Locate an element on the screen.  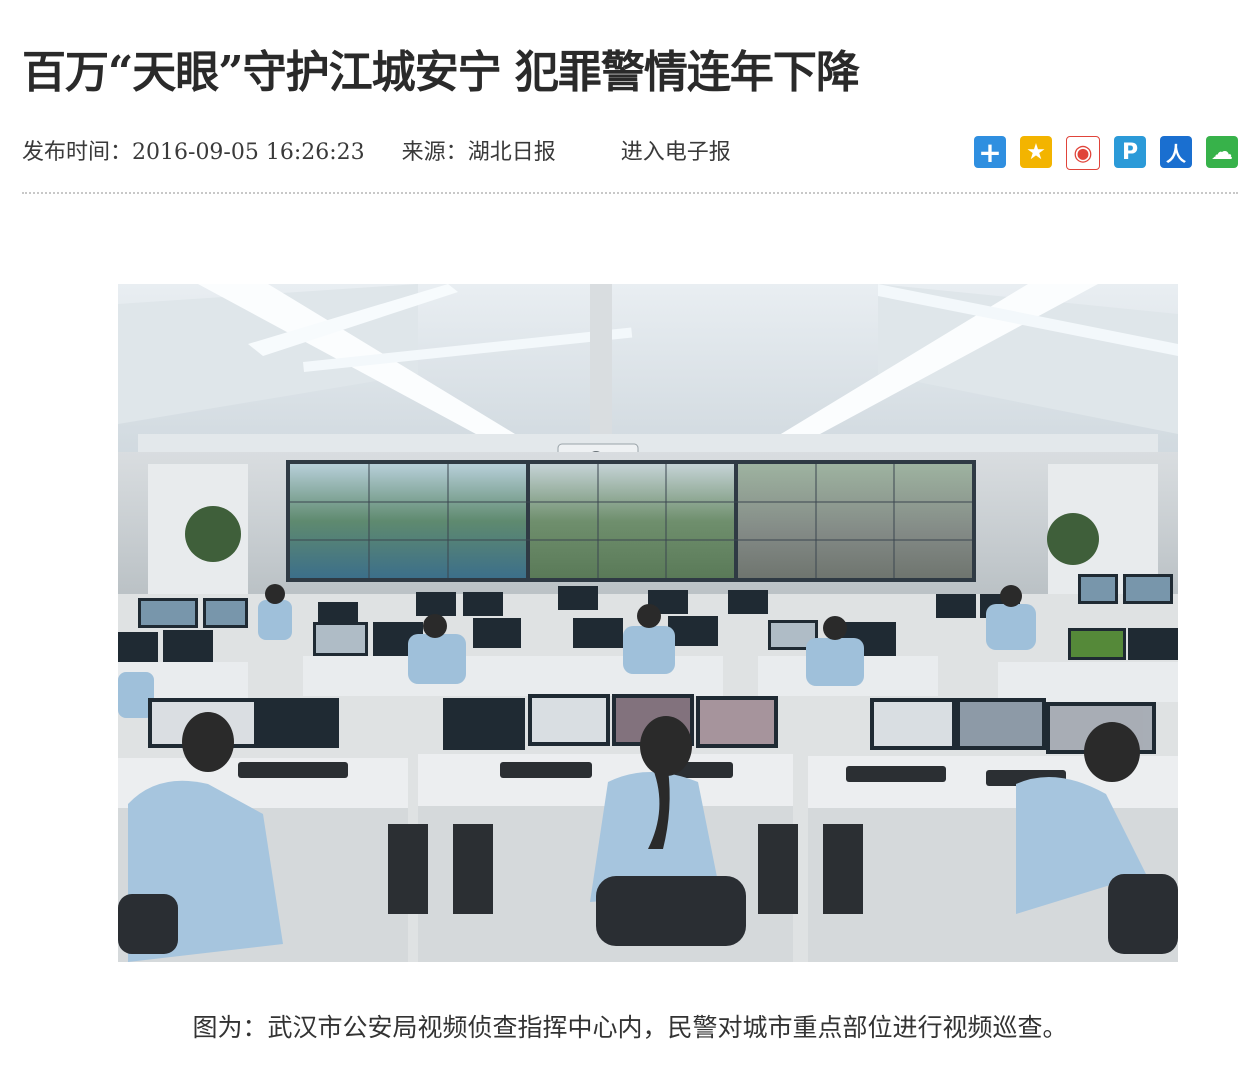
epaper-link: 进入电子报 is located at coordinates (676, 150).